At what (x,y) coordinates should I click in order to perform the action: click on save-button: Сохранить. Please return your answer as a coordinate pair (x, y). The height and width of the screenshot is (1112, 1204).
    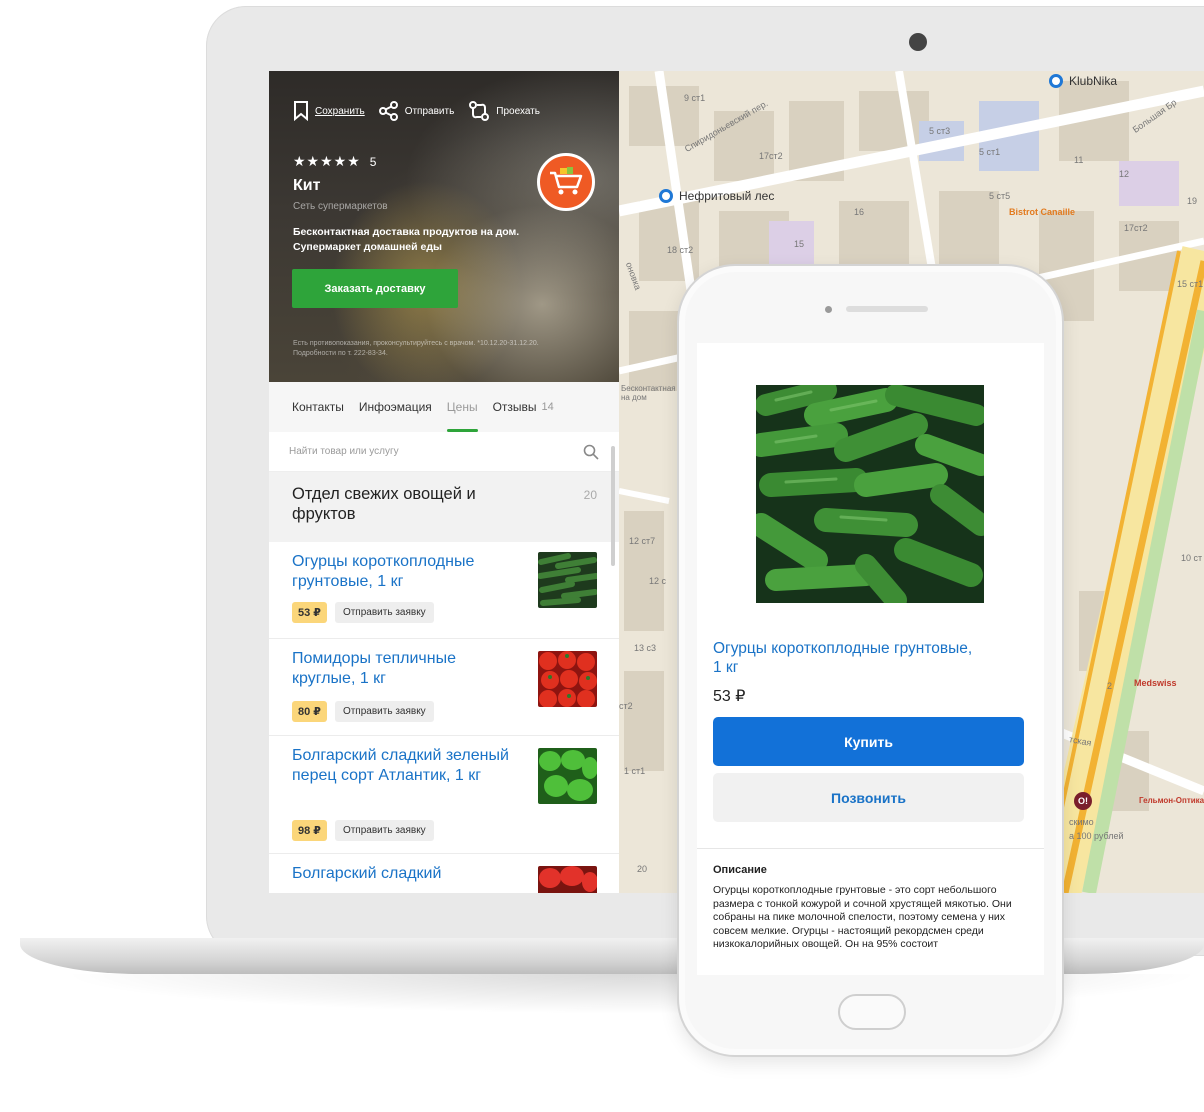
    Looking at the image, I should click on (329, 111).